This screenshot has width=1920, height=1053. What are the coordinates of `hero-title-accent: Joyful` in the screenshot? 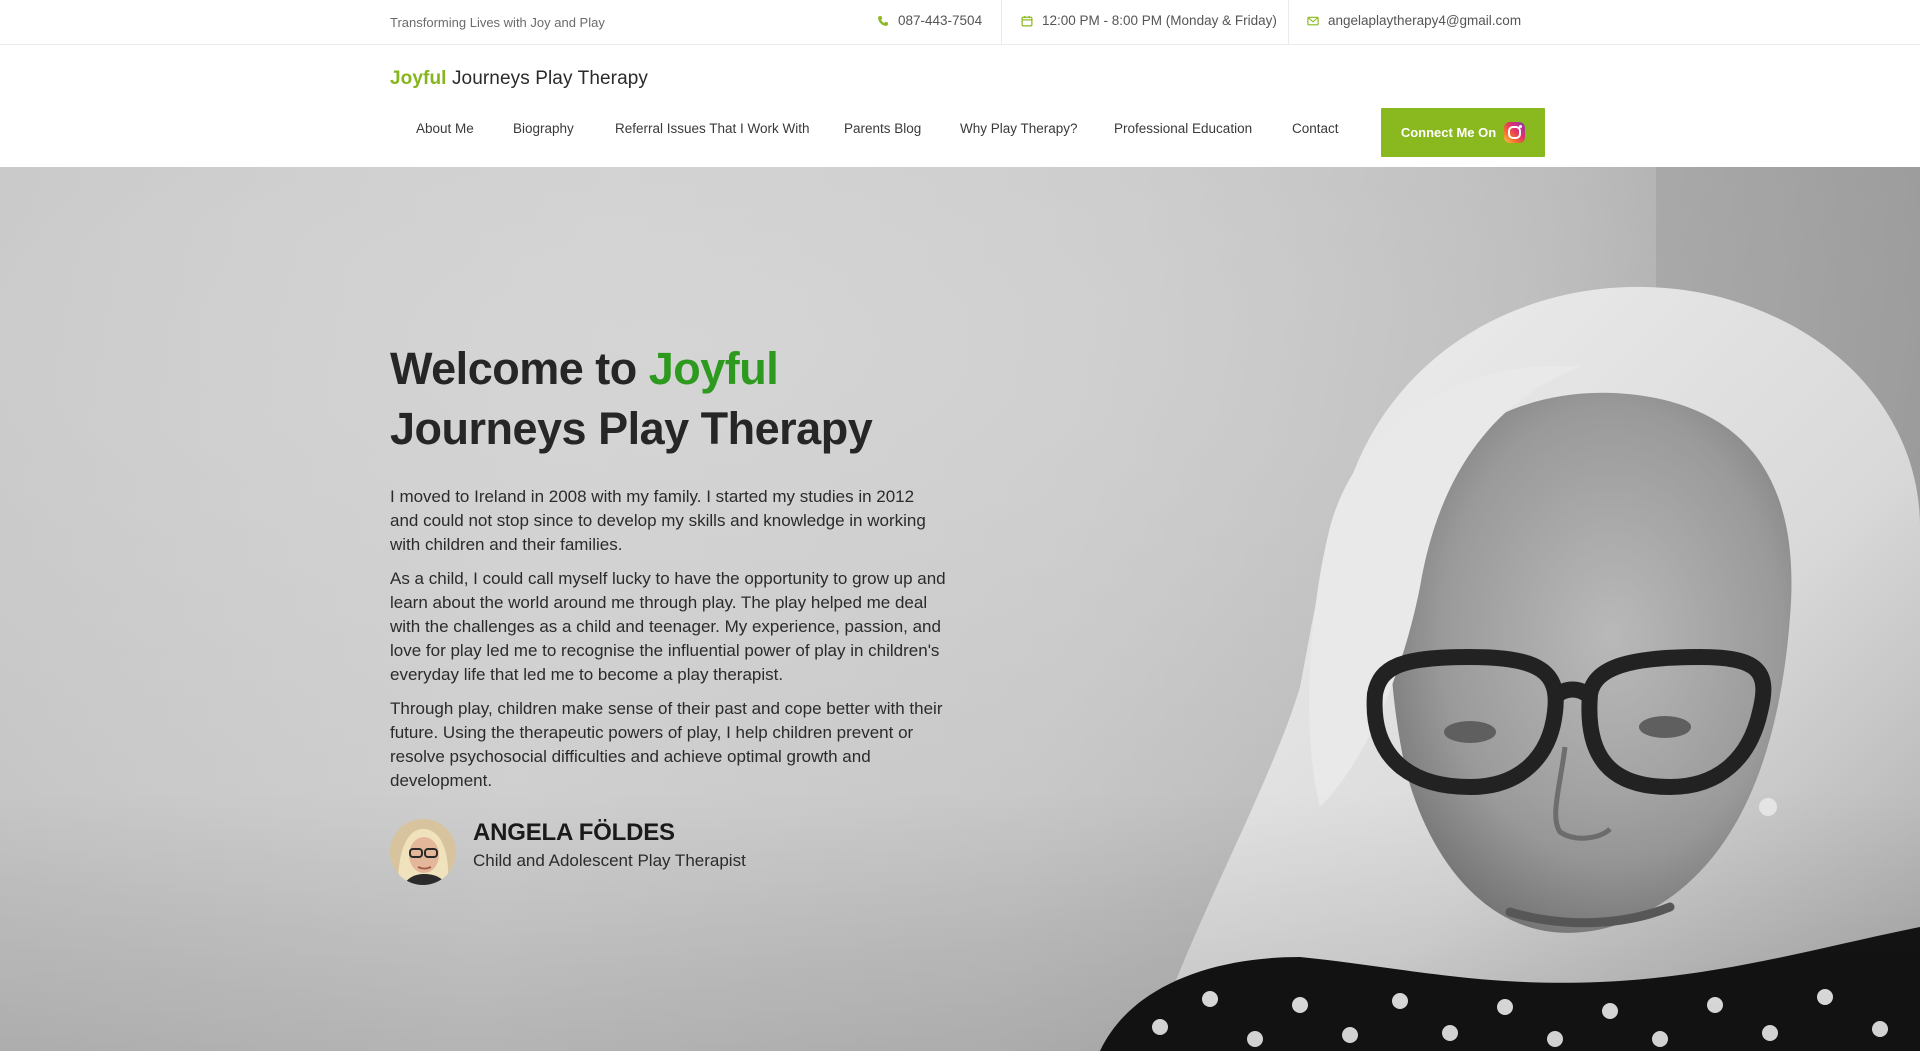 It's located at (713, 368).